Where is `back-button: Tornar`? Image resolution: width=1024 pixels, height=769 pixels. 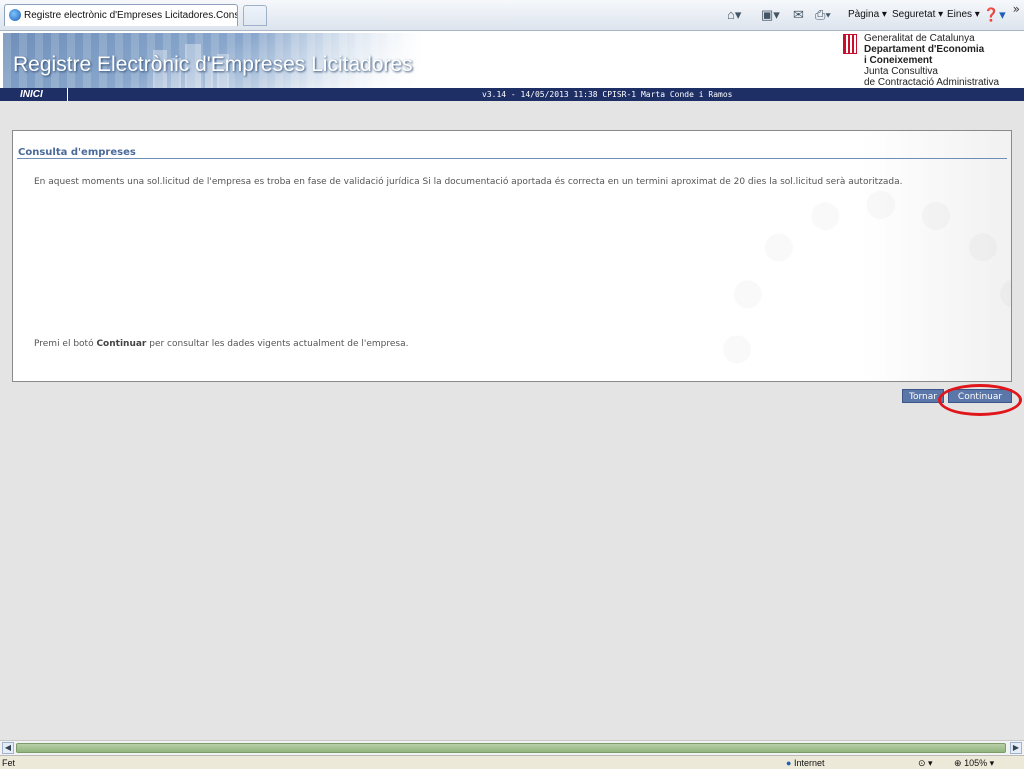 back-button: Tornar is located at coordinates (923, 396).